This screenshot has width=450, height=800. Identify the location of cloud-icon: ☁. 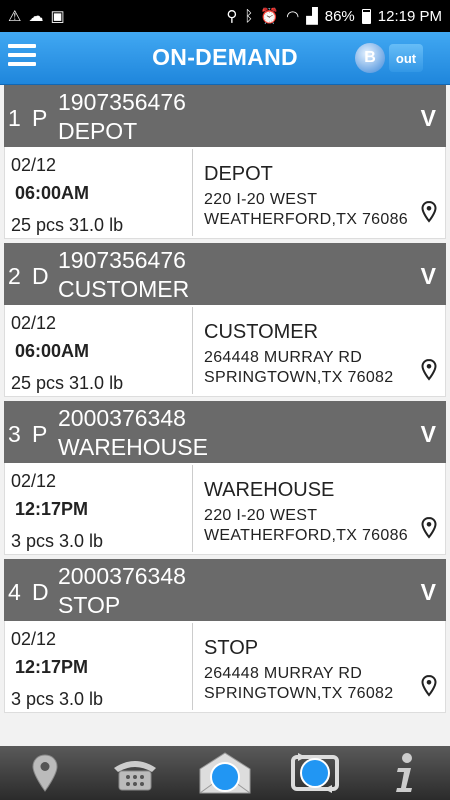
(36, 16).